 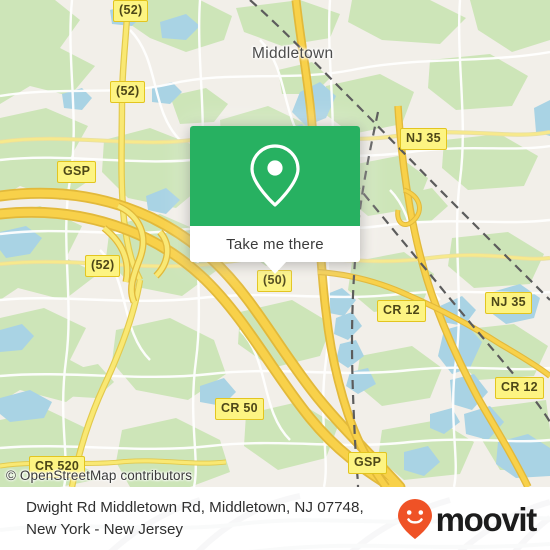 I want to click on moovit-brand-logo: moovit, so click(x=467, y=519).